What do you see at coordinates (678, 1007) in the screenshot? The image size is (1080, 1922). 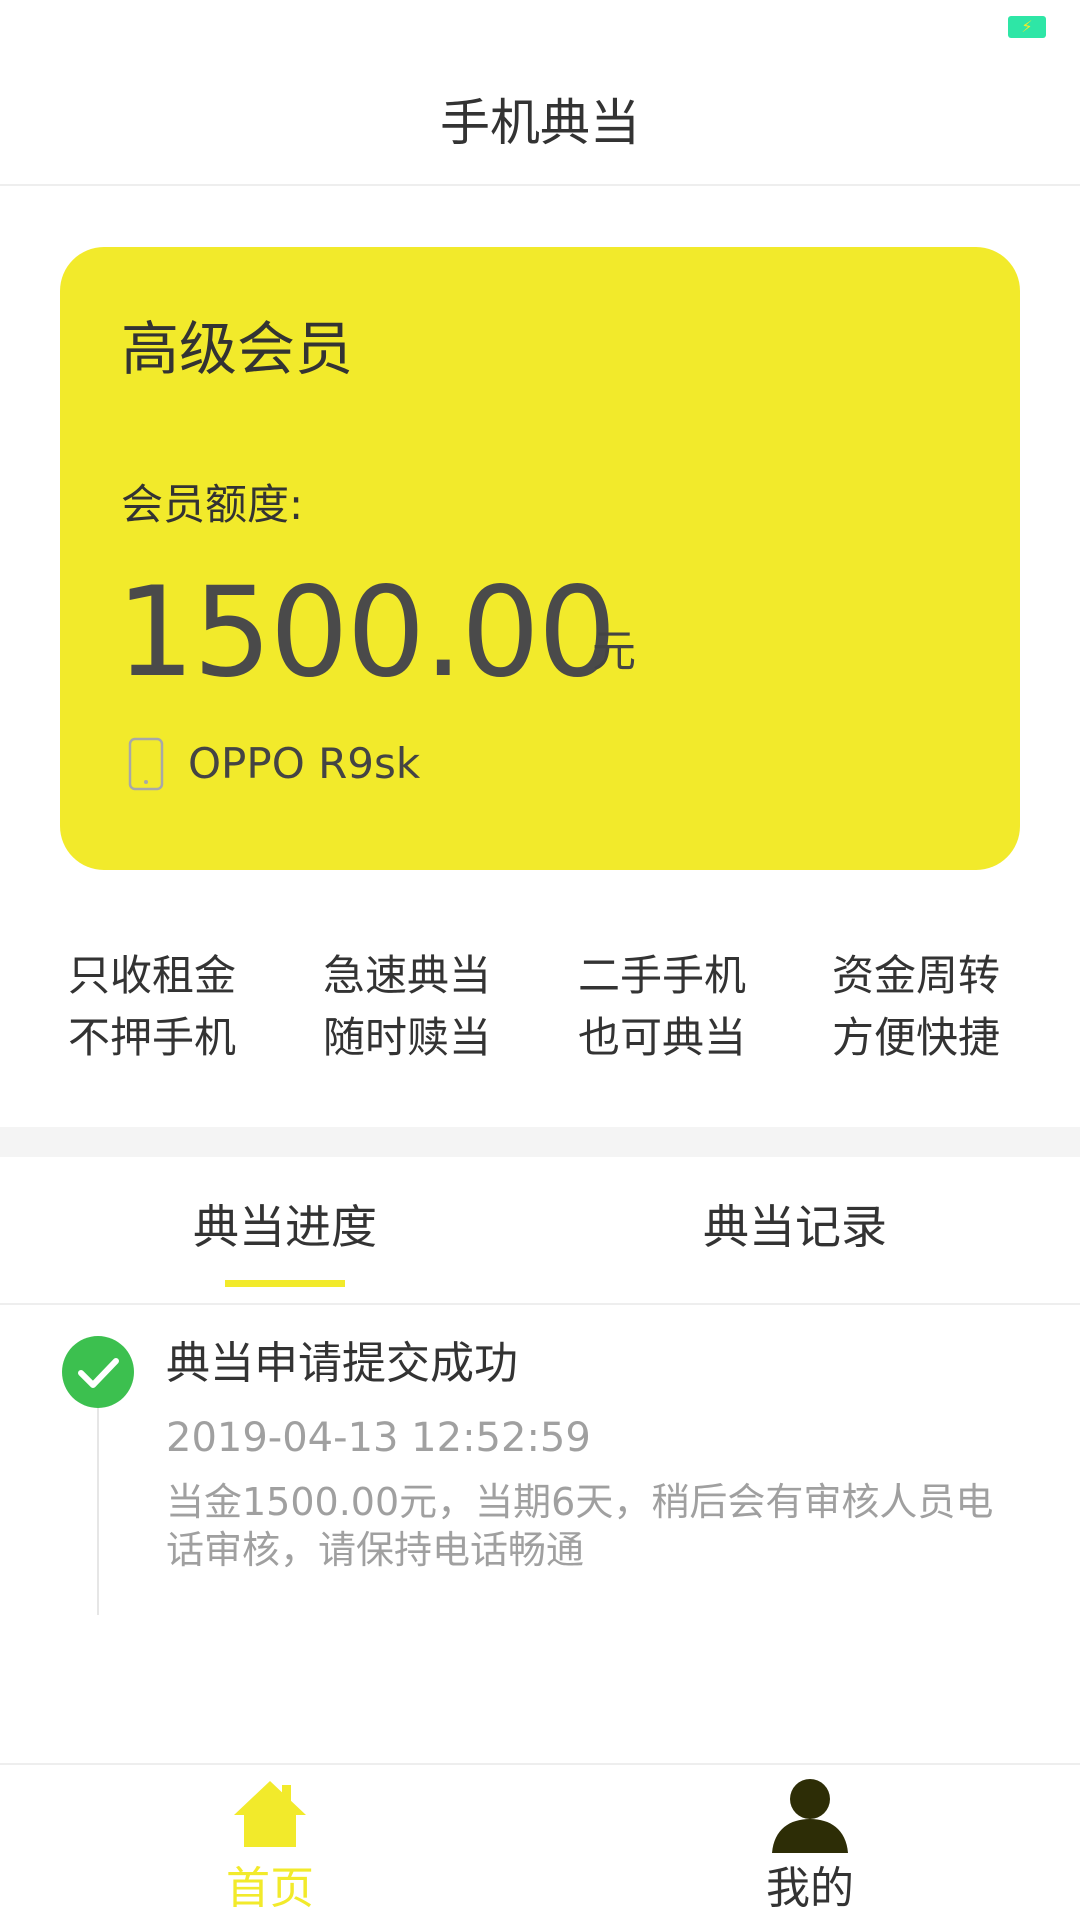 I see `feature-item: 二手手机 也可典当` at bounding box center [678, 1007].